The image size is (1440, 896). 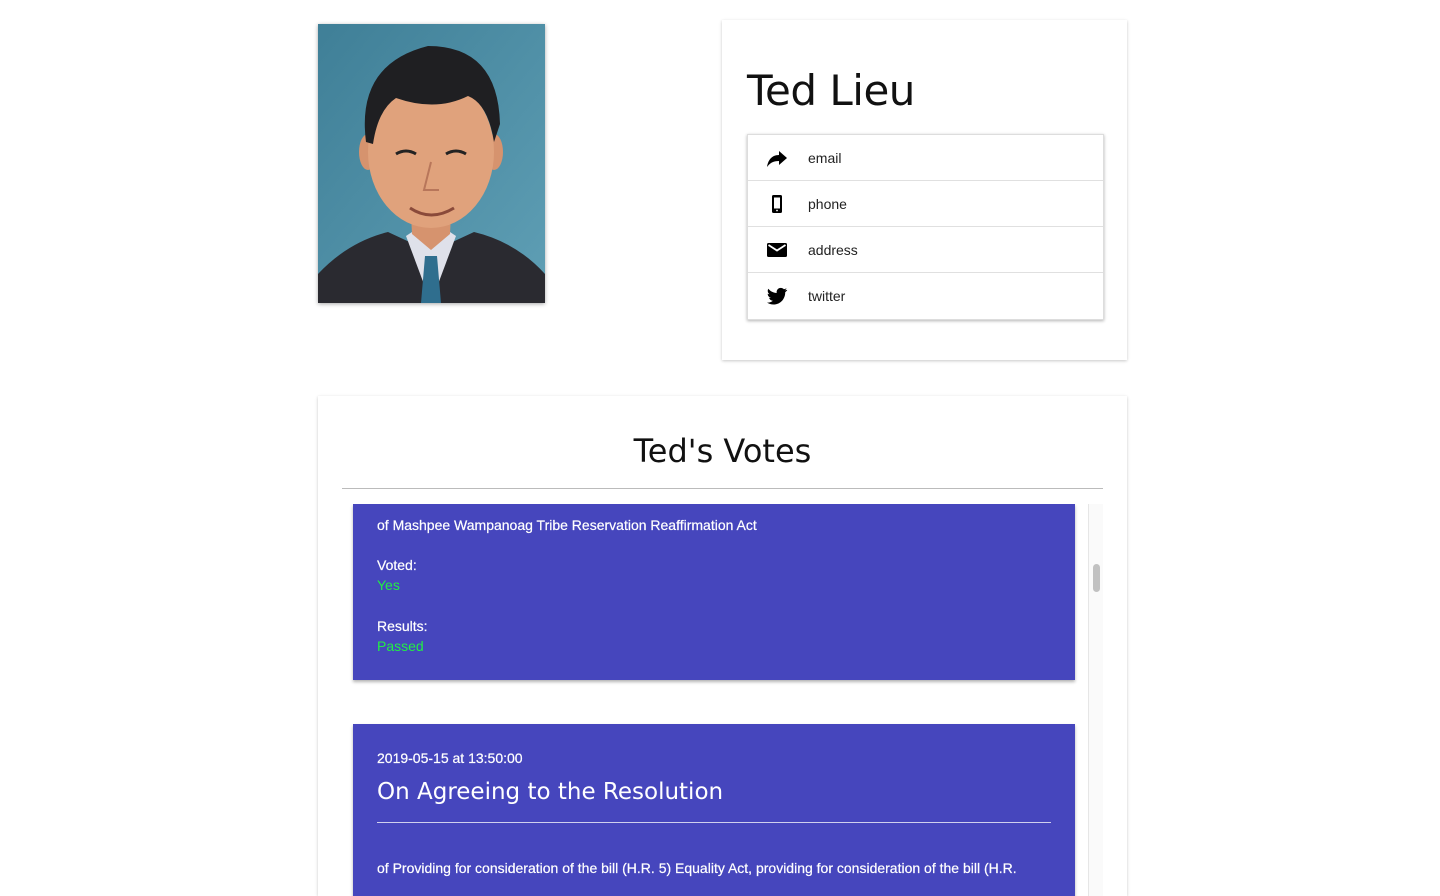 I want to click on profile-card: Ted Lieu email phone address twitter, so click(x=924, y=190).